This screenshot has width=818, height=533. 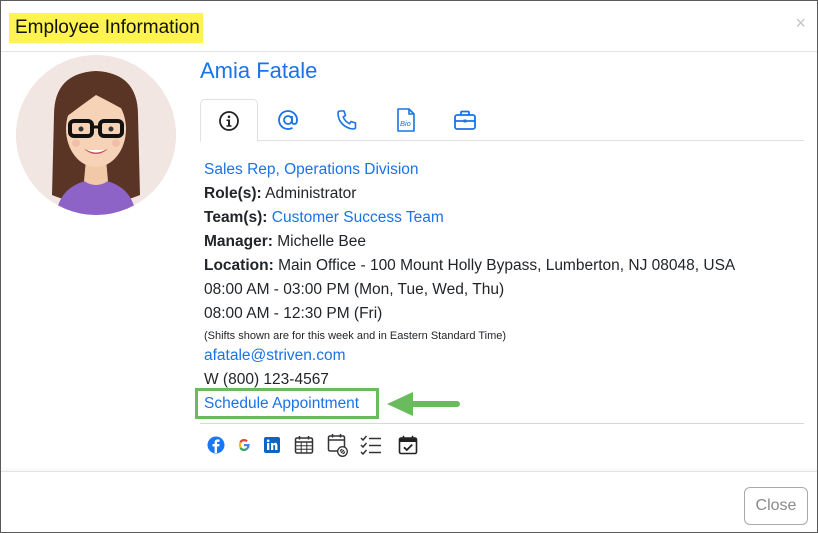 I want to click on avatar-illustration, so click(x=96, y=135).